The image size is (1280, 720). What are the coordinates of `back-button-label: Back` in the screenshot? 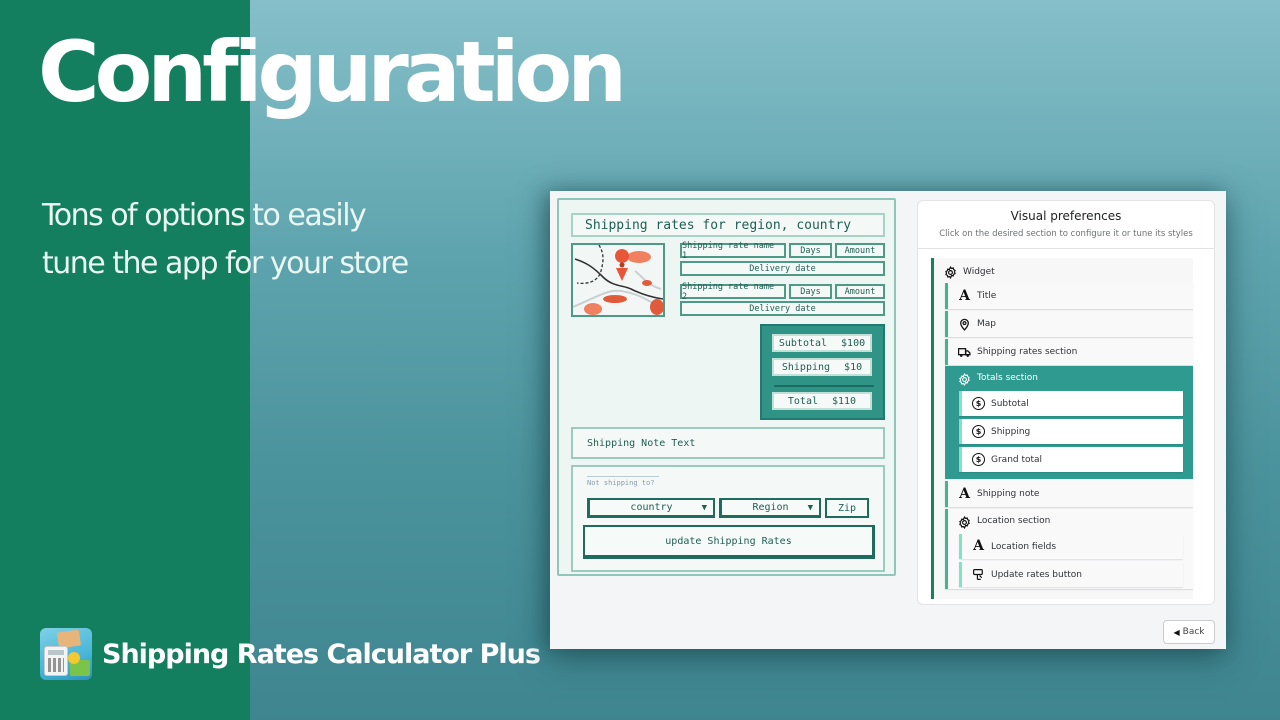 It's located at (1193, 632).